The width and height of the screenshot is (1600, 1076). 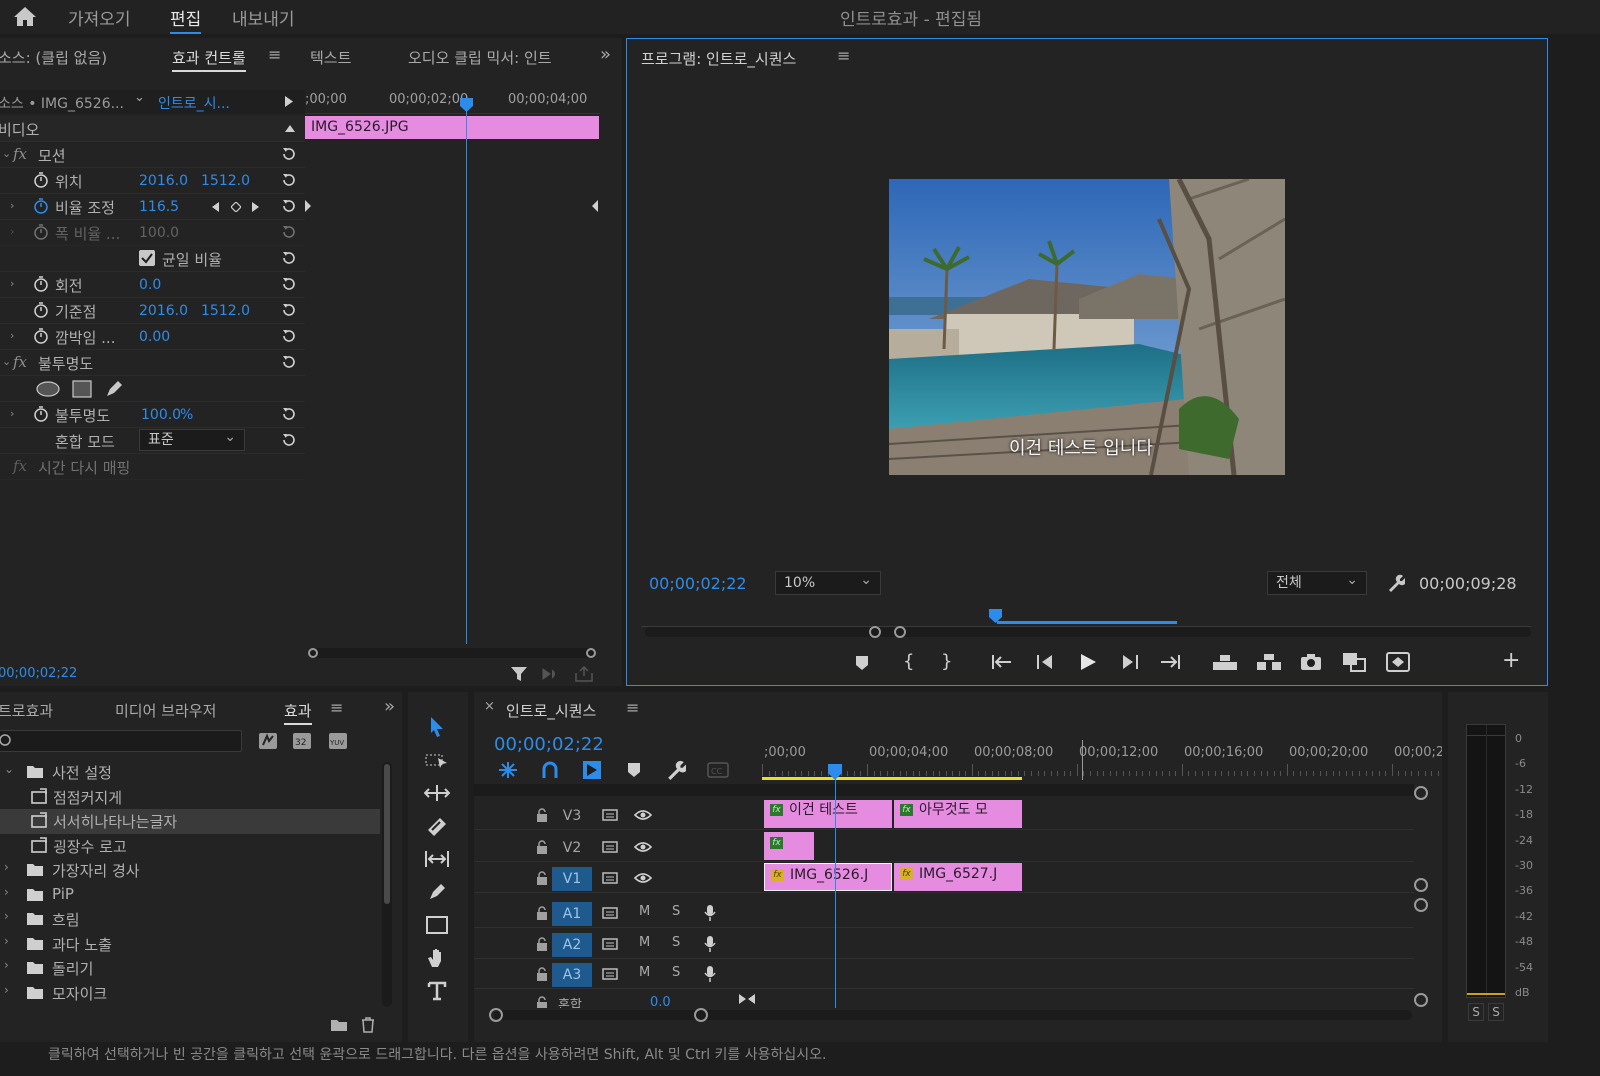 I want to click on program-monitor-title: 프로그램: 인트로_시퀀스, so click(x=718, y=58).